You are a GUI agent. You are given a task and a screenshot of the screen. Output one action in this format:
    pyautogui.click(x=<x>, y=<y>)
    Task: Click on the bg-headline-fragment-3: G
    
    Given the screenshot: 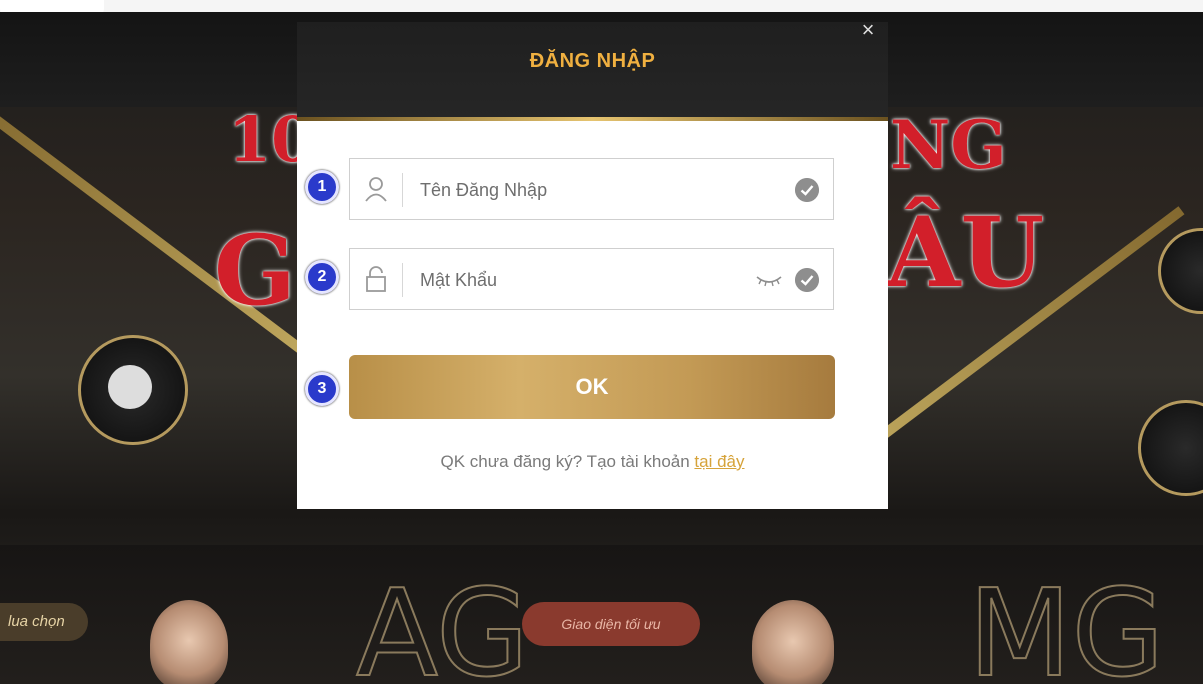 What is the action you would take?
    pyautogui.click(x=255, y=270)
    